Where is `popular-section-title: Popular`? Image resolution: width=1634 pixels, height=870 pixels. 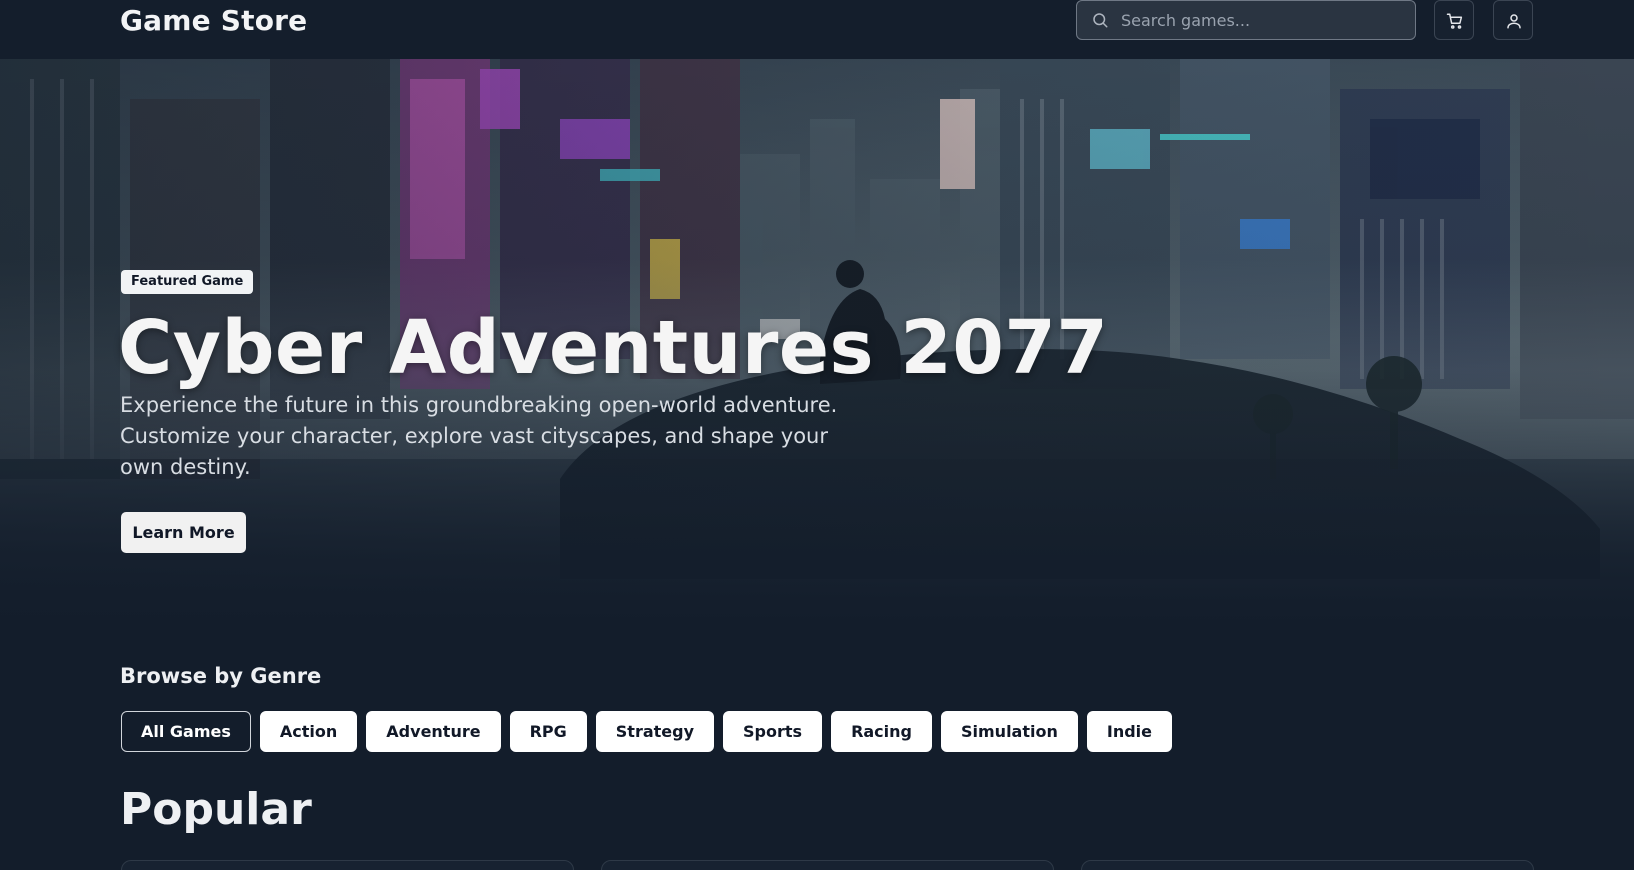 popular-section-title: Popular is located at coordinates (216, 809).